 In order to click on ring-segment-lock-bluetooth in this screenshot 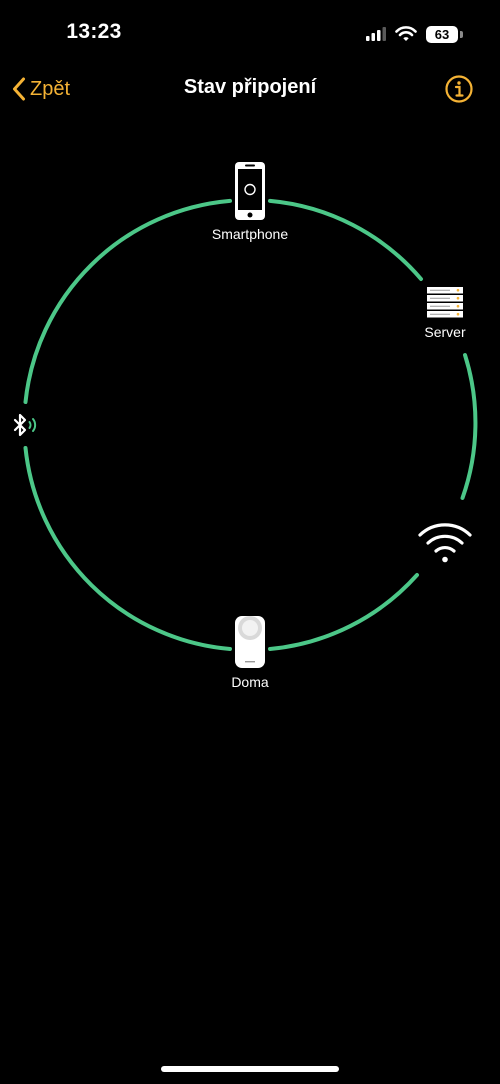, I will do `click(127, 548)`.